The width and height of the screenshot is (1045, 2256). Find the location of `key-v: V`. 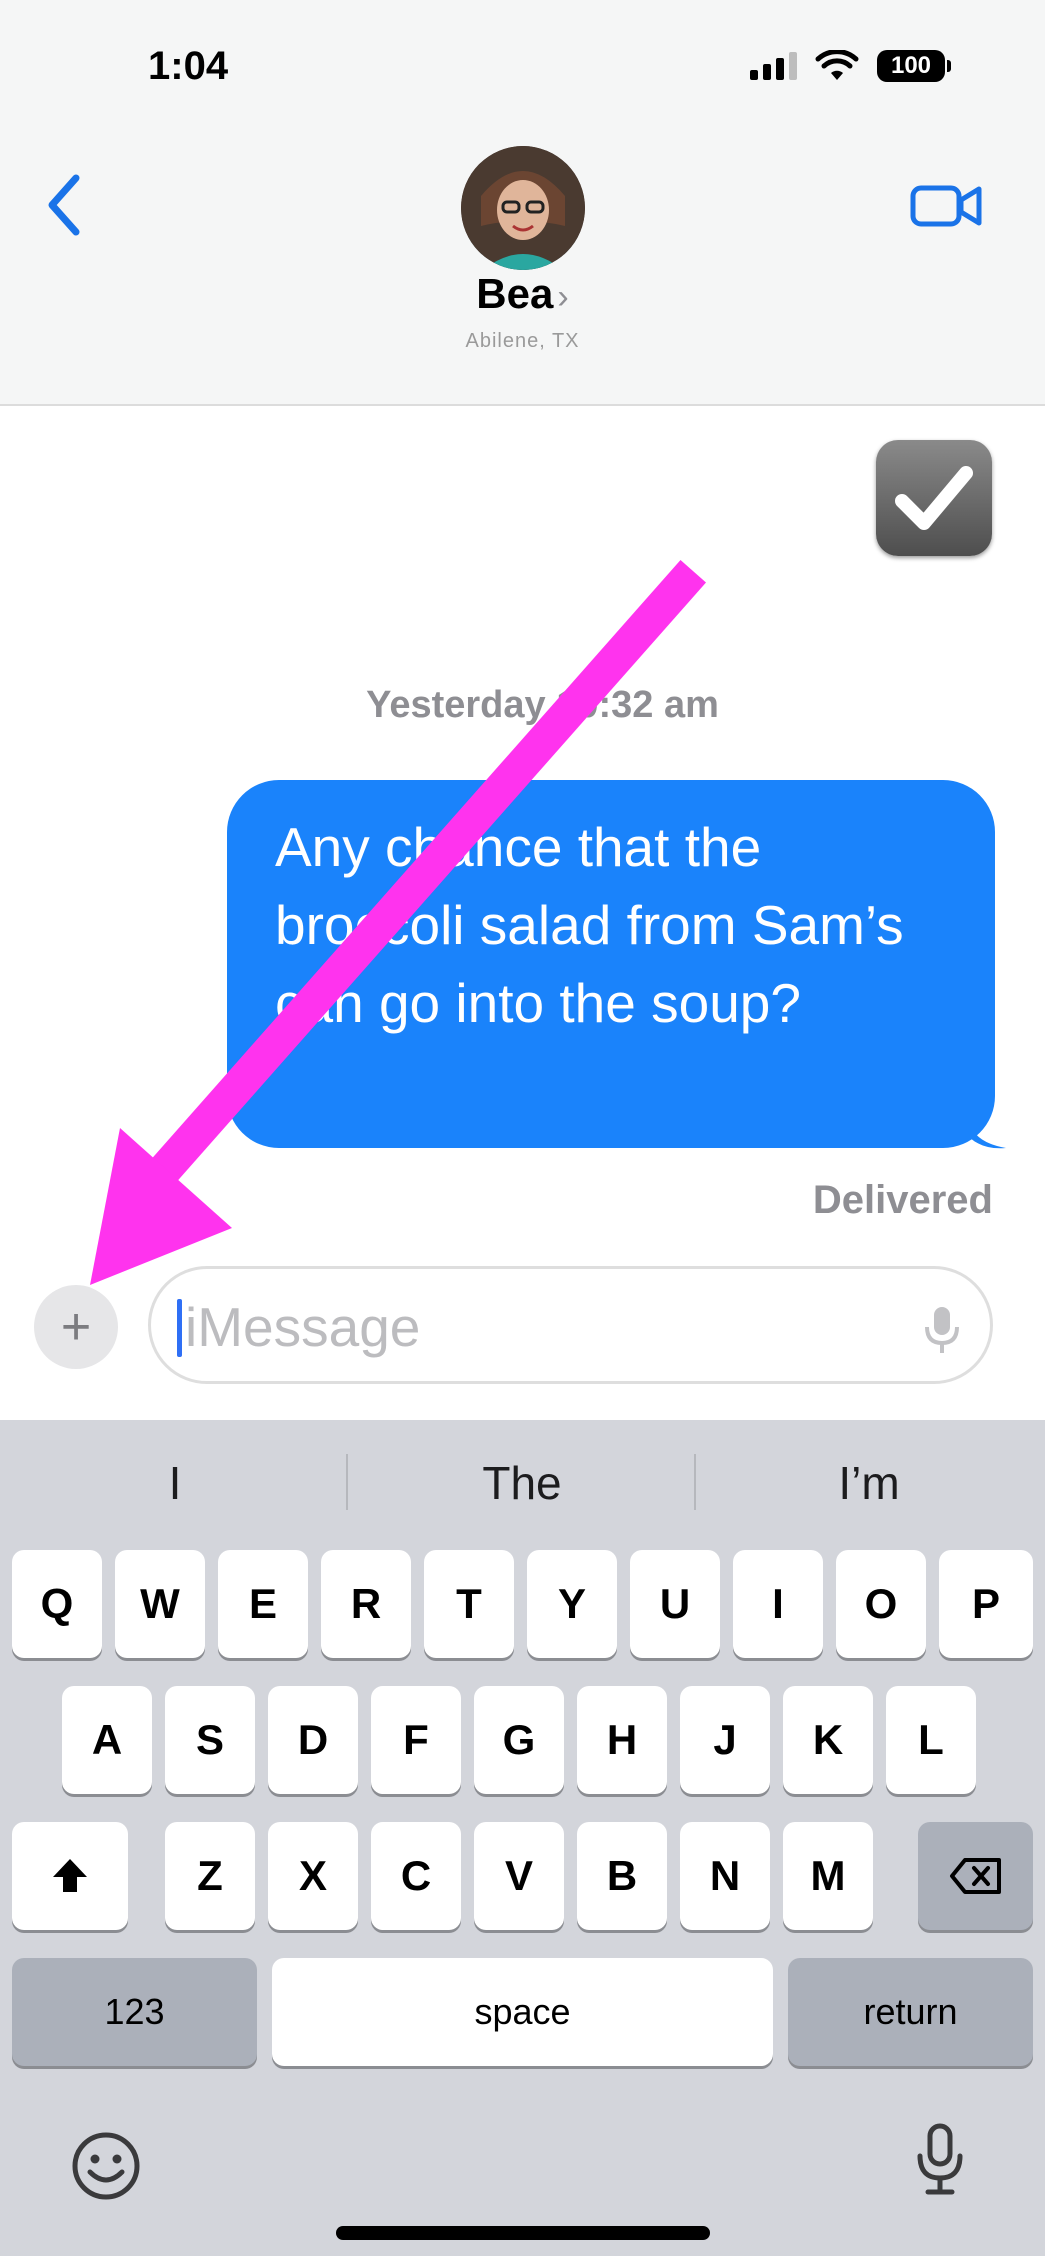

key-v: V is located at coordinates (519, 1876).